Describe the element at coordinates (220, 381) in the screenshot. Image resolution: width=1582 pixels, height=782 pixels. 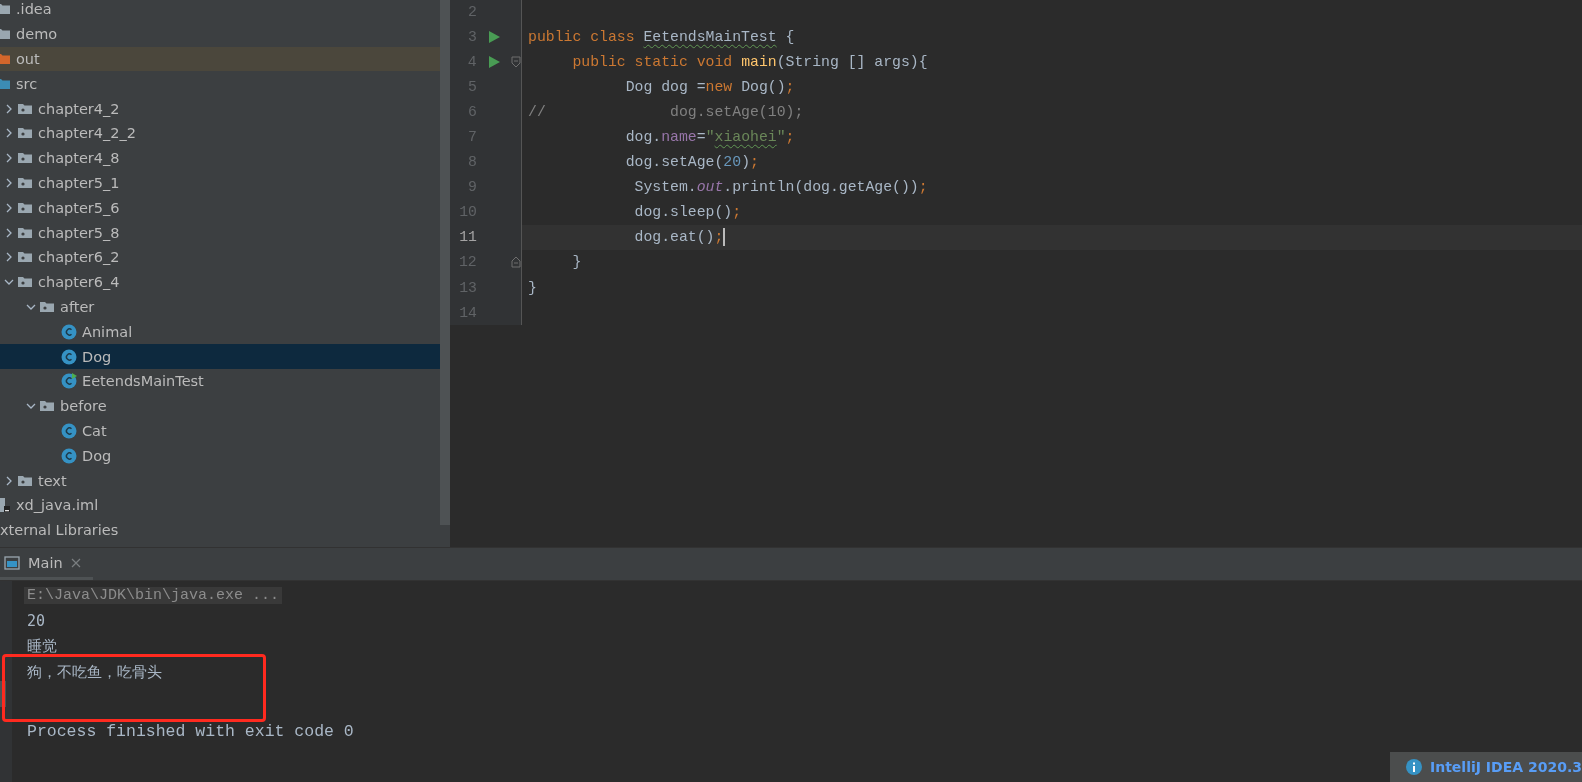
I see `tree-item: EetendsMainTest` at that location.